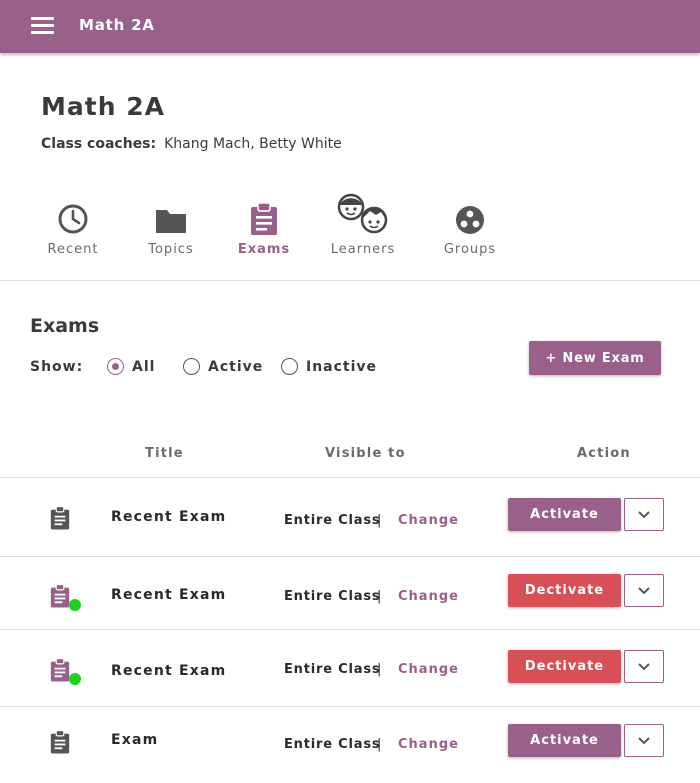 This screenshot has width=700, height=783. I want to click on tab-groups-label: Groups, so click(470, 249).